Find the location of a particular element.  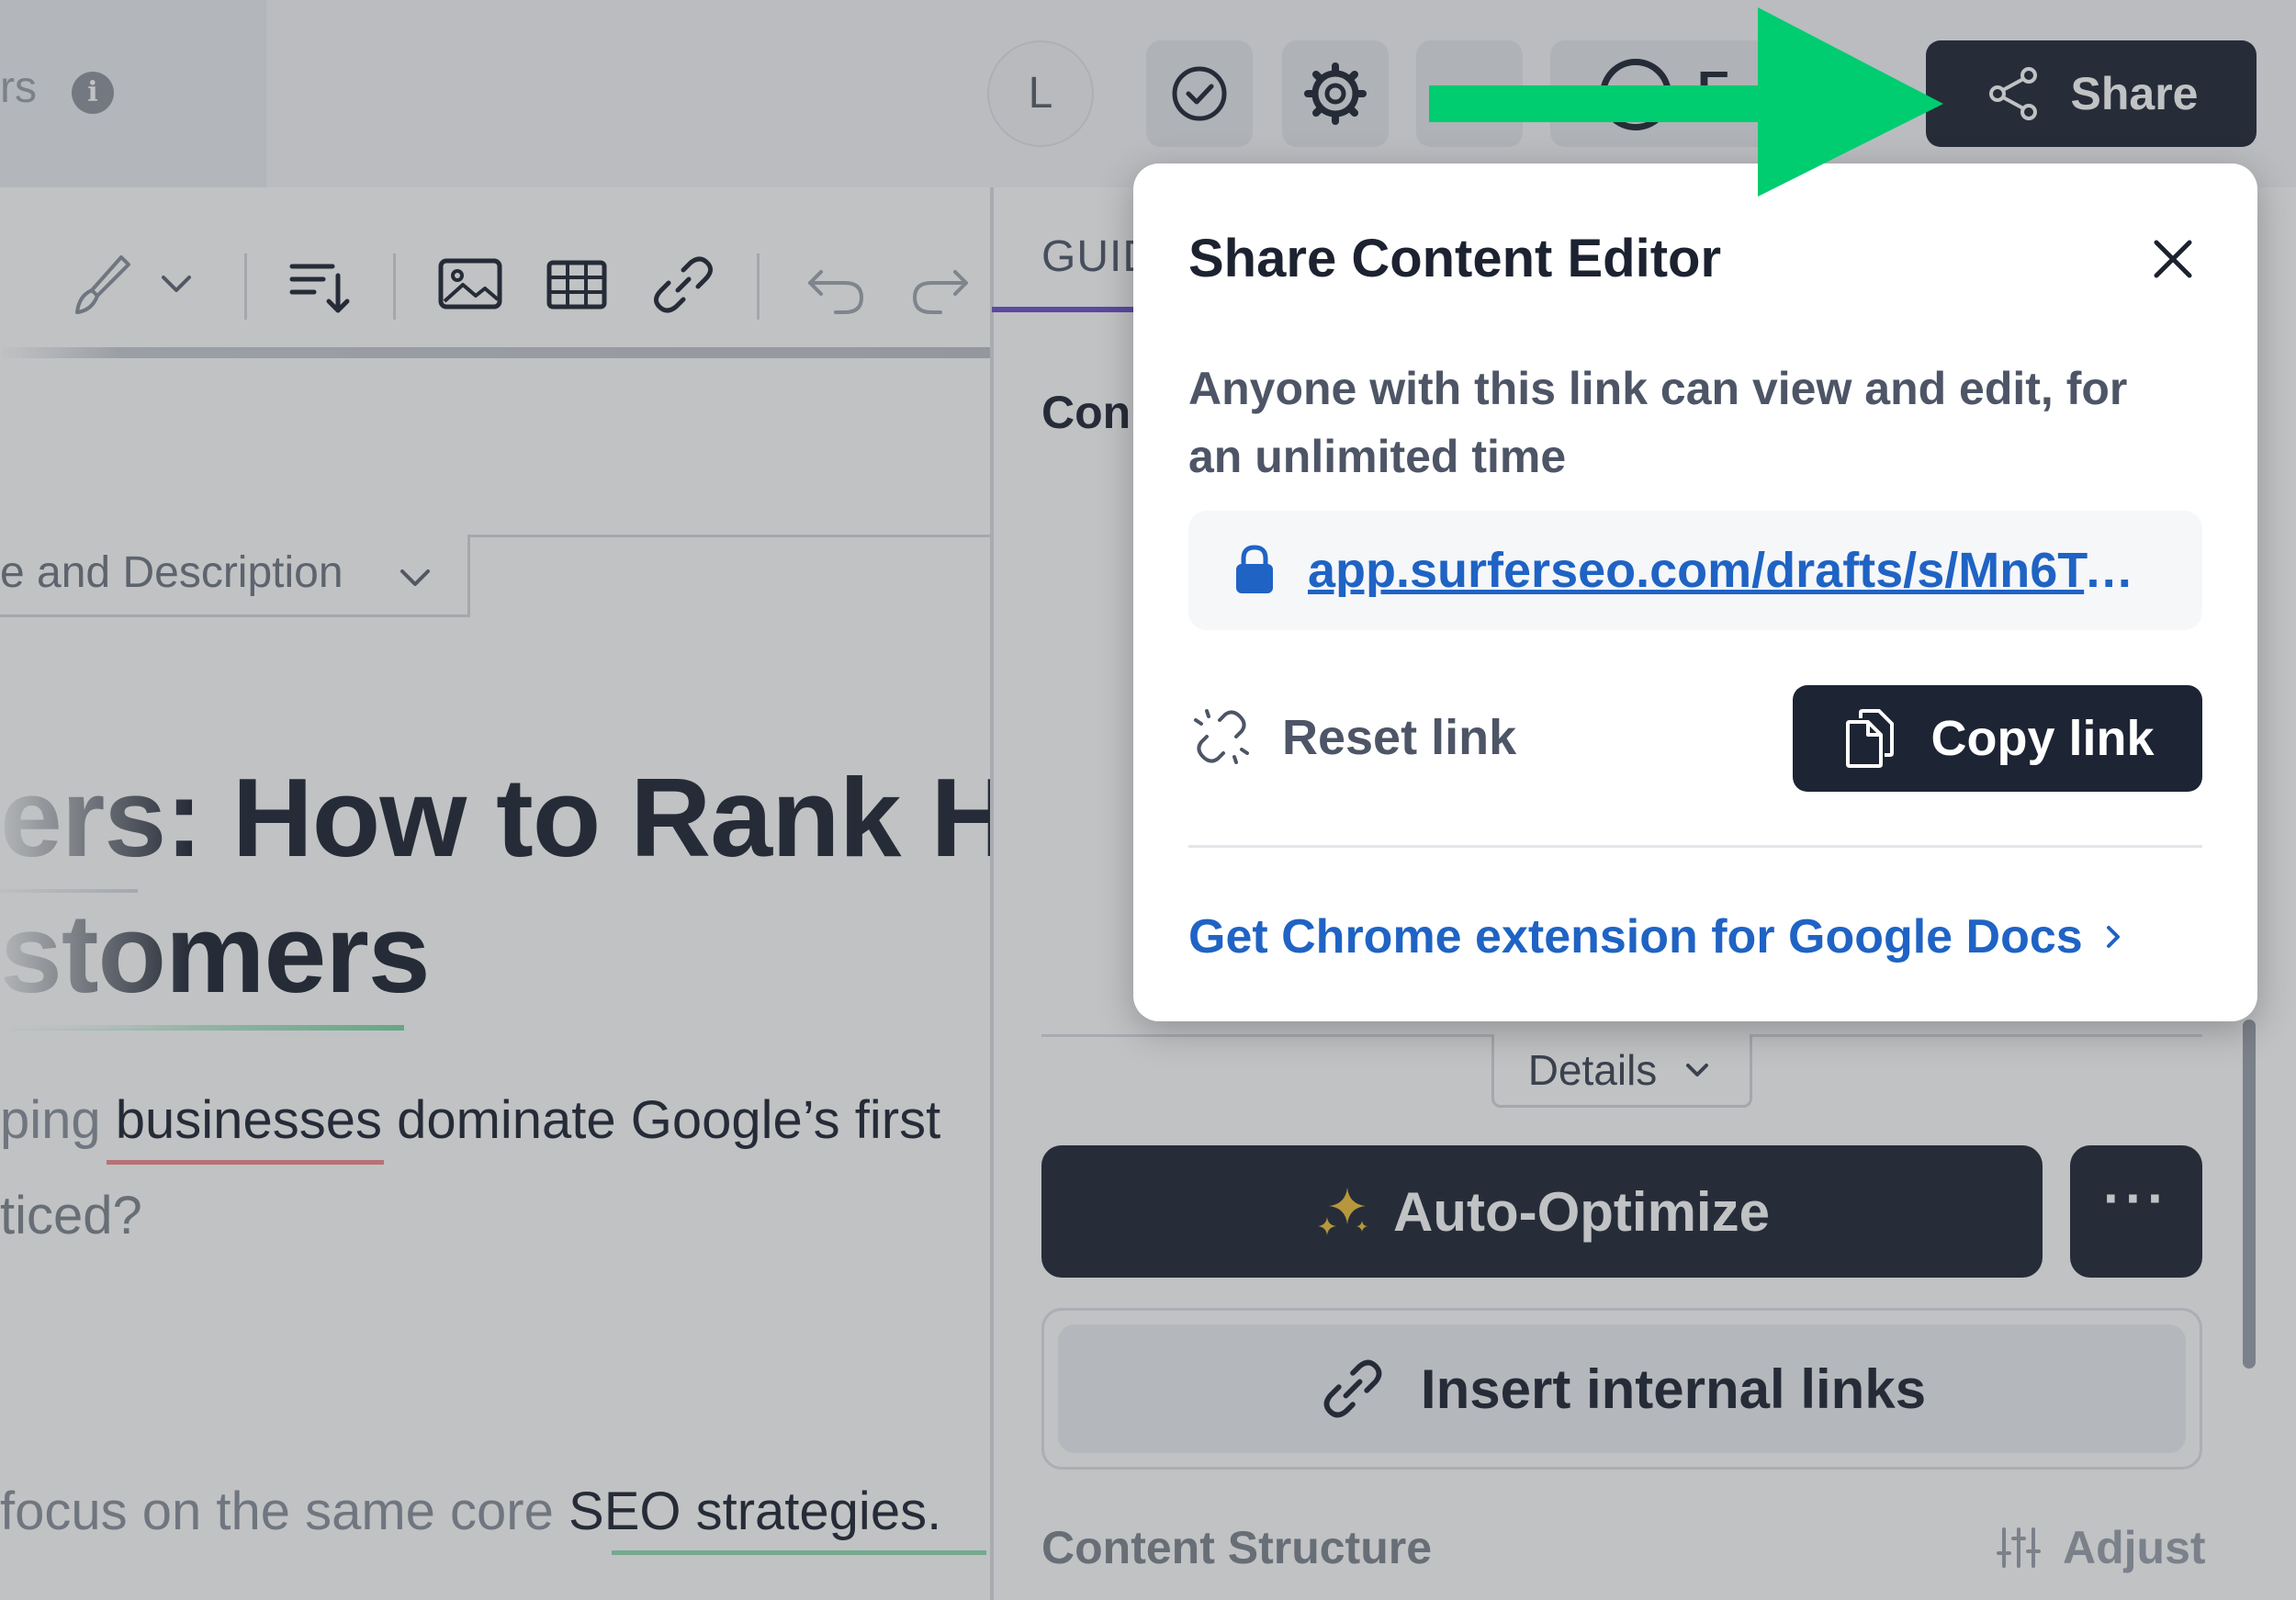

chevron-right-icon is located at coordinates (2113, 937).